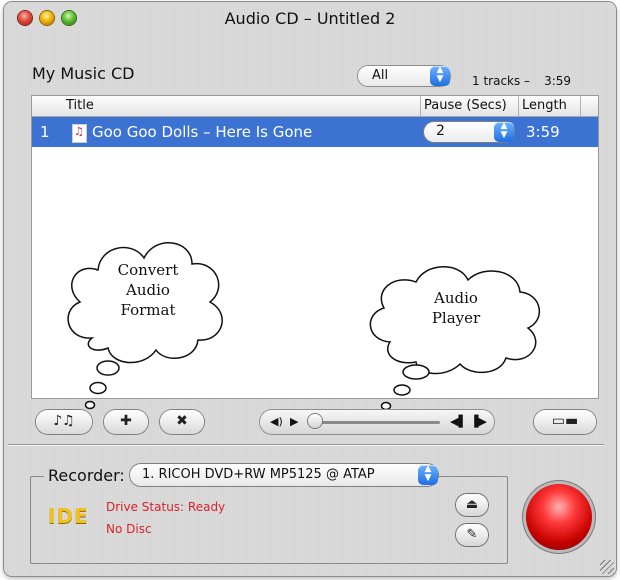 This screenshot has height=580, width=620. I want to click on recorder-device: 1. RICOH DVD+RW MP5125 @ ATAP, so click(258, 474).